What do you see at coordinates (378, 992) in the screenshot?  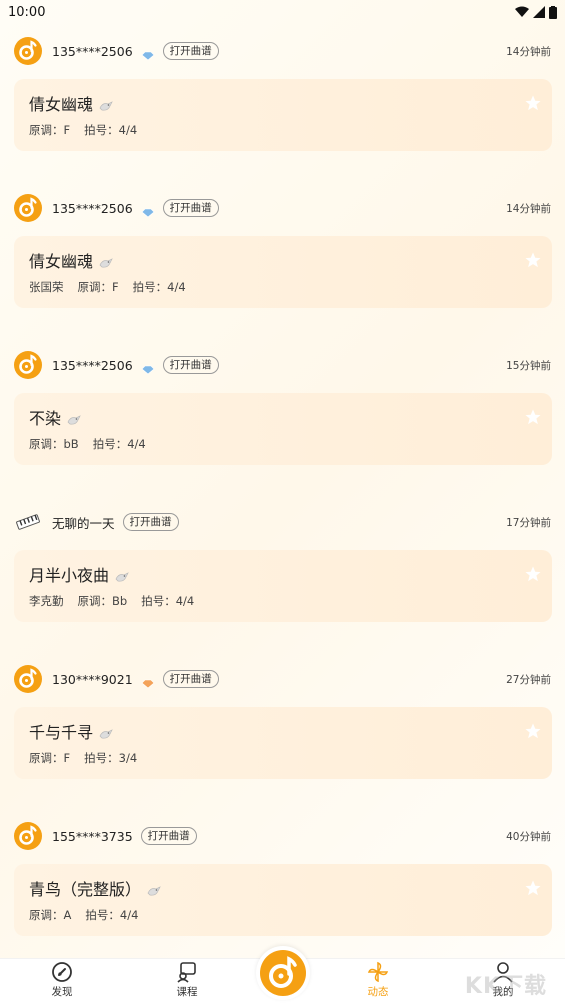 I see `tab-label: 动态` at bounding box center [378, 992].